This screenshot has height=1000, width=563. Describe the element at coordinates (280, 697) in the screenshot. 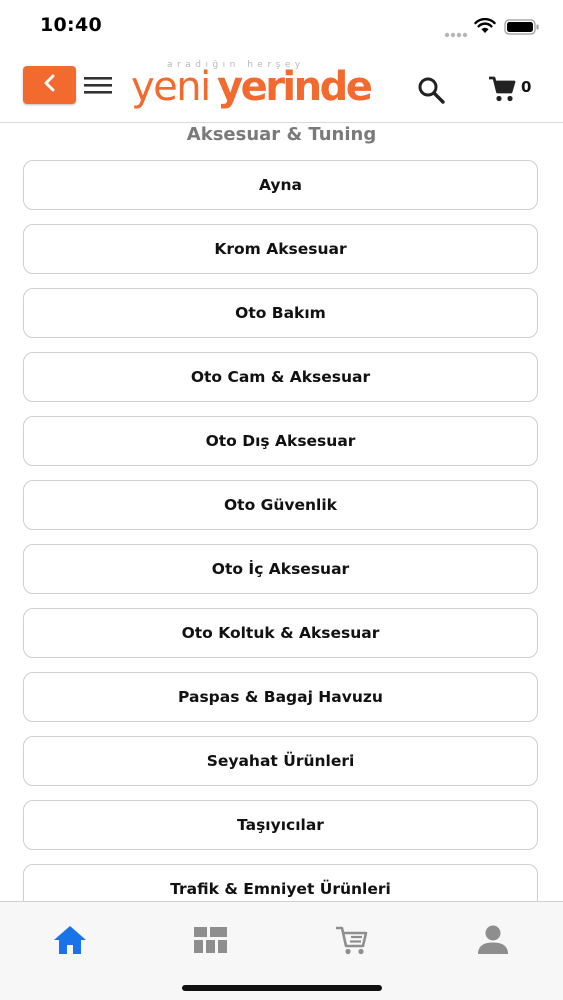

I see `category-item-paspas-bagaj-havuzu: Paspas & Bagaj Havuzu` at that location.